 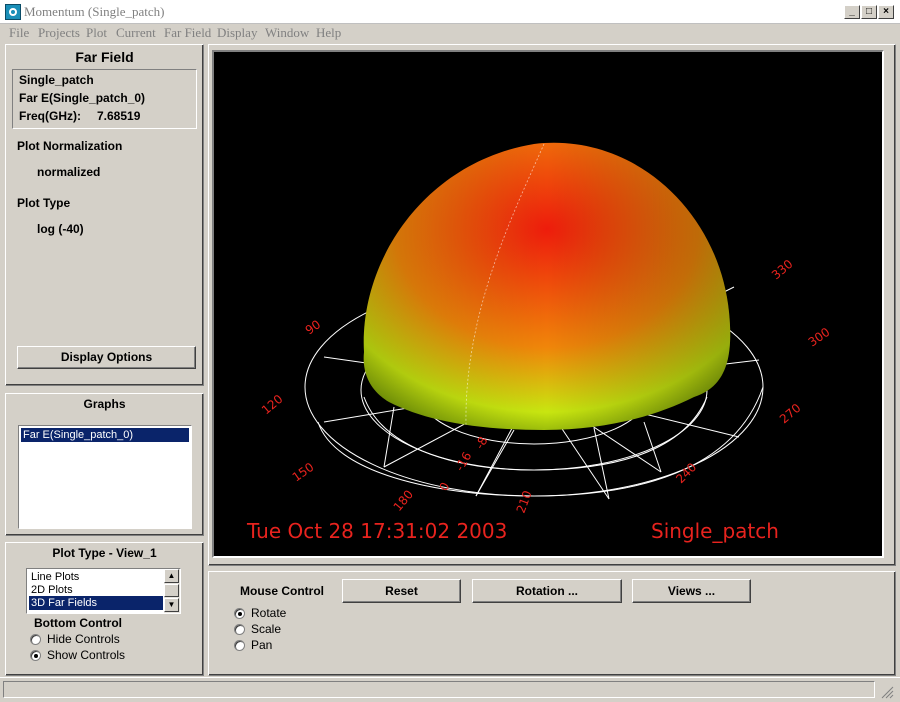 What do you see at coordinates (444, 487) in the screenshot?
I see `inner-label-0: 0` at bounding box center [444, 487].